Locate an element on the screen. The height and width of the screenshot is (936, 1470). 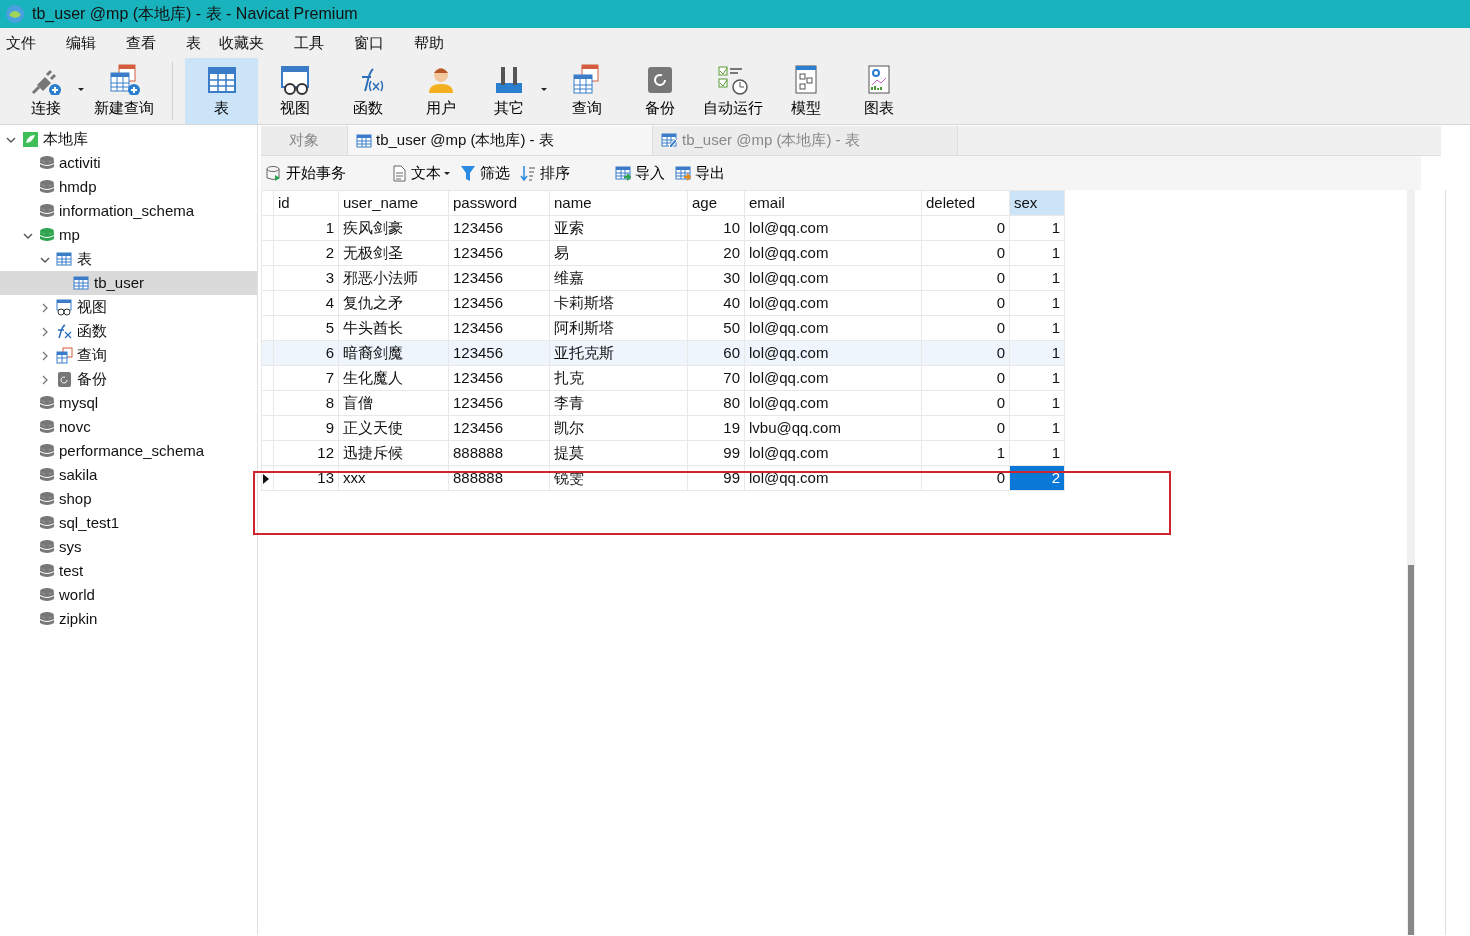
toolbar-button: 模型 is located at coordinates (805, 91).